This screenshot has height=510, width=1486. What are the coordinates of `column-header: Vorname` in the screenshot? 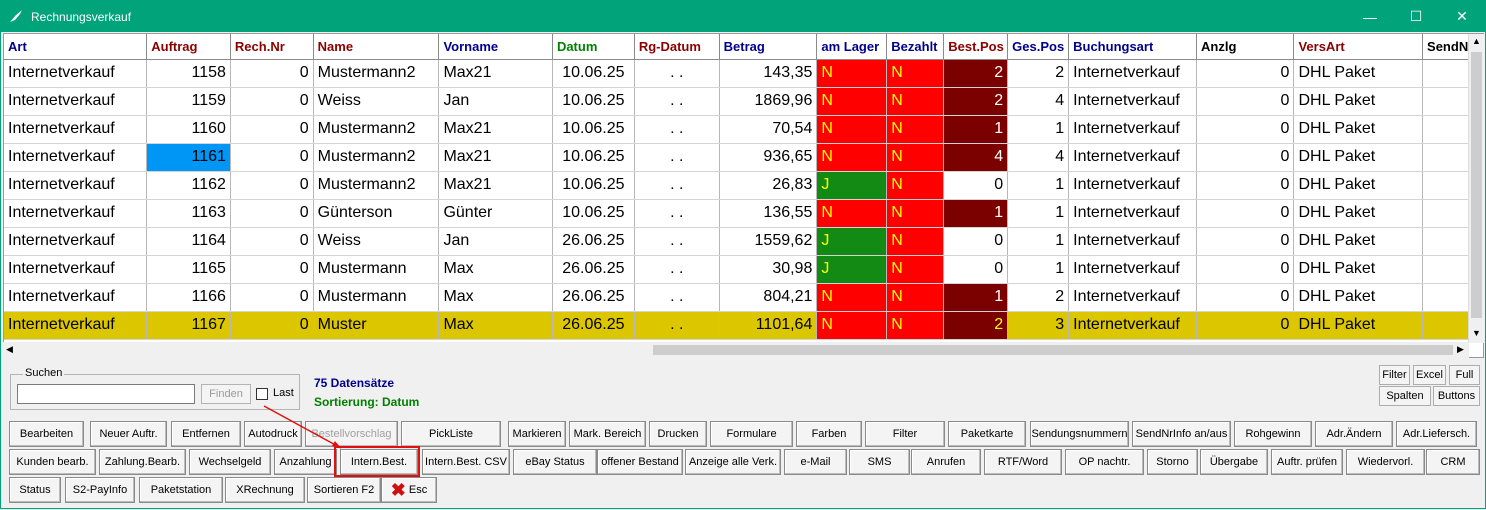 It's located at (495, 47).